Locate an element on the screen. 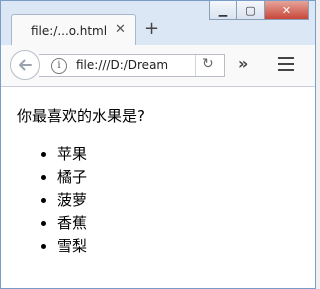  window-controls: ▁ ▢ ✕ is located at coordinates (259, 11).